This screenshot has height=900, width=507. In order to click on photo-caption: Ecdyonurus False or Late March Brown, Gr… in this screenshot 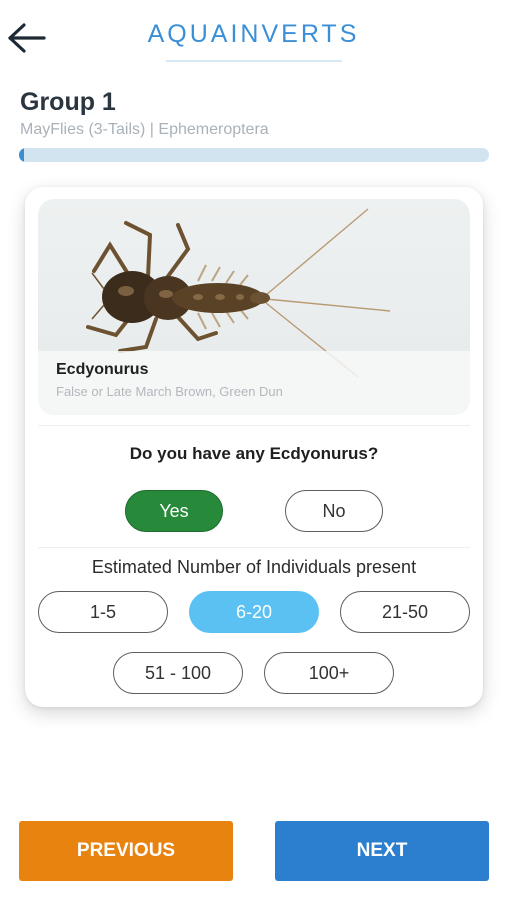, I will do `click(254, 383)`.